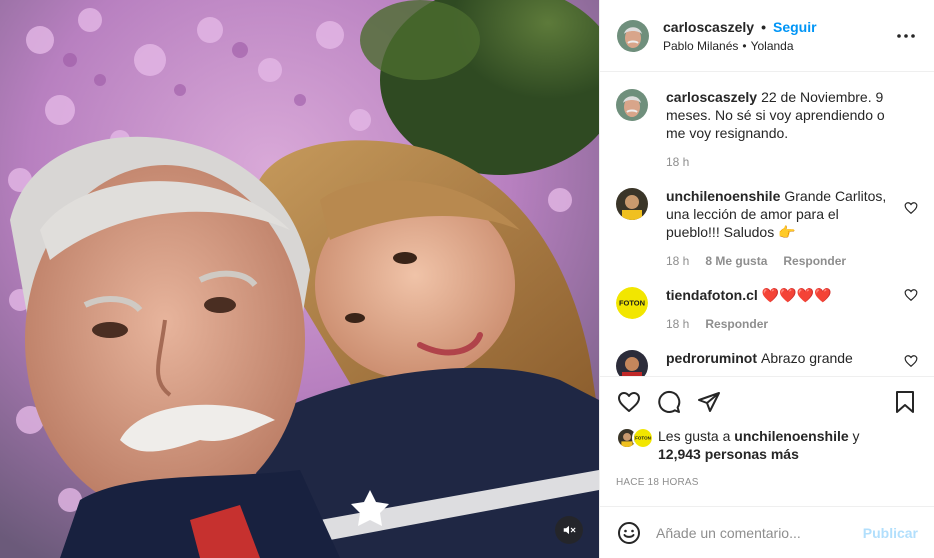 The height and width of the screenshot is (558, 934). Describe the element at coordinates (677, 162) in the screenshot. I see `caption-time: 18 h` at that location.